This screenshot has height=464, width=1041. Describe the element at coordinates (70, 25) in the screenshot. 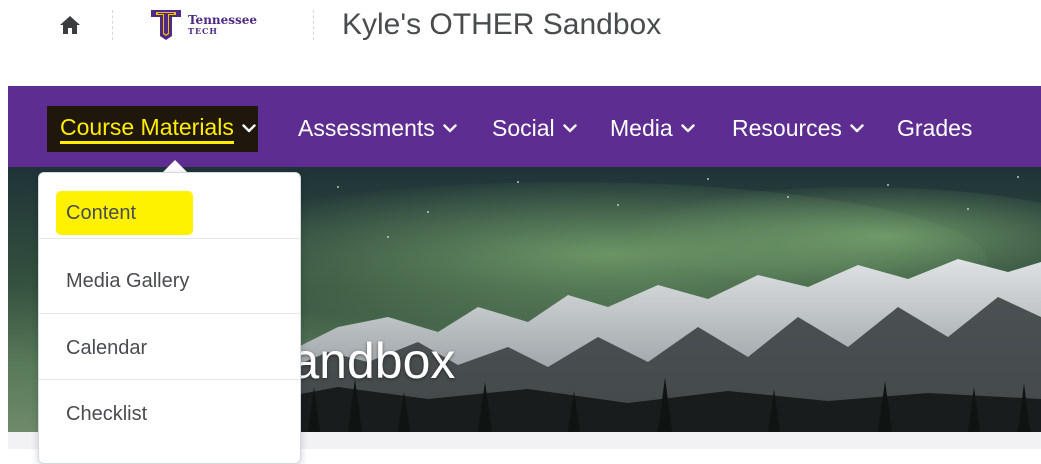

I see `home-icon` at that location.